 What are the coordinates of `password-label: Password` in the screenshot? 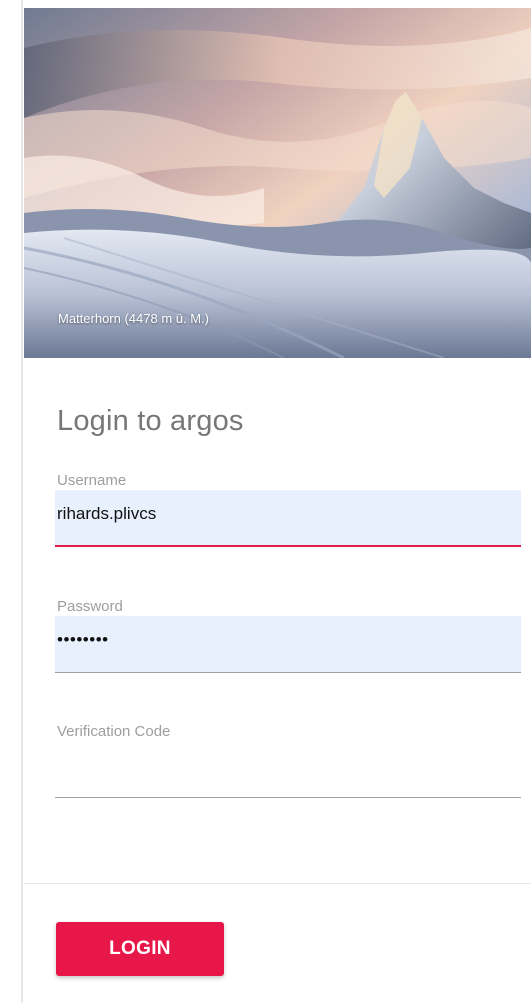 It's located at (90, 606).